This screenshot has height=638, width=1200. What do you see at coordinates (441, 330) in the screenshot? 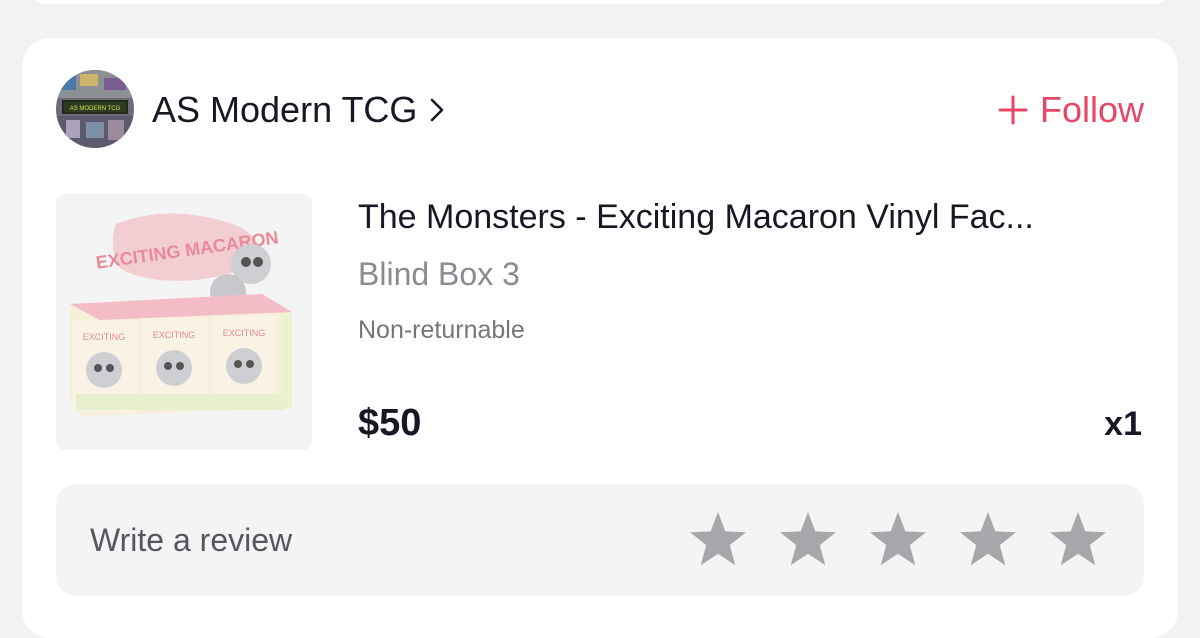
I see `return-policy: Non-returnable` at bounding box center [441, 330].